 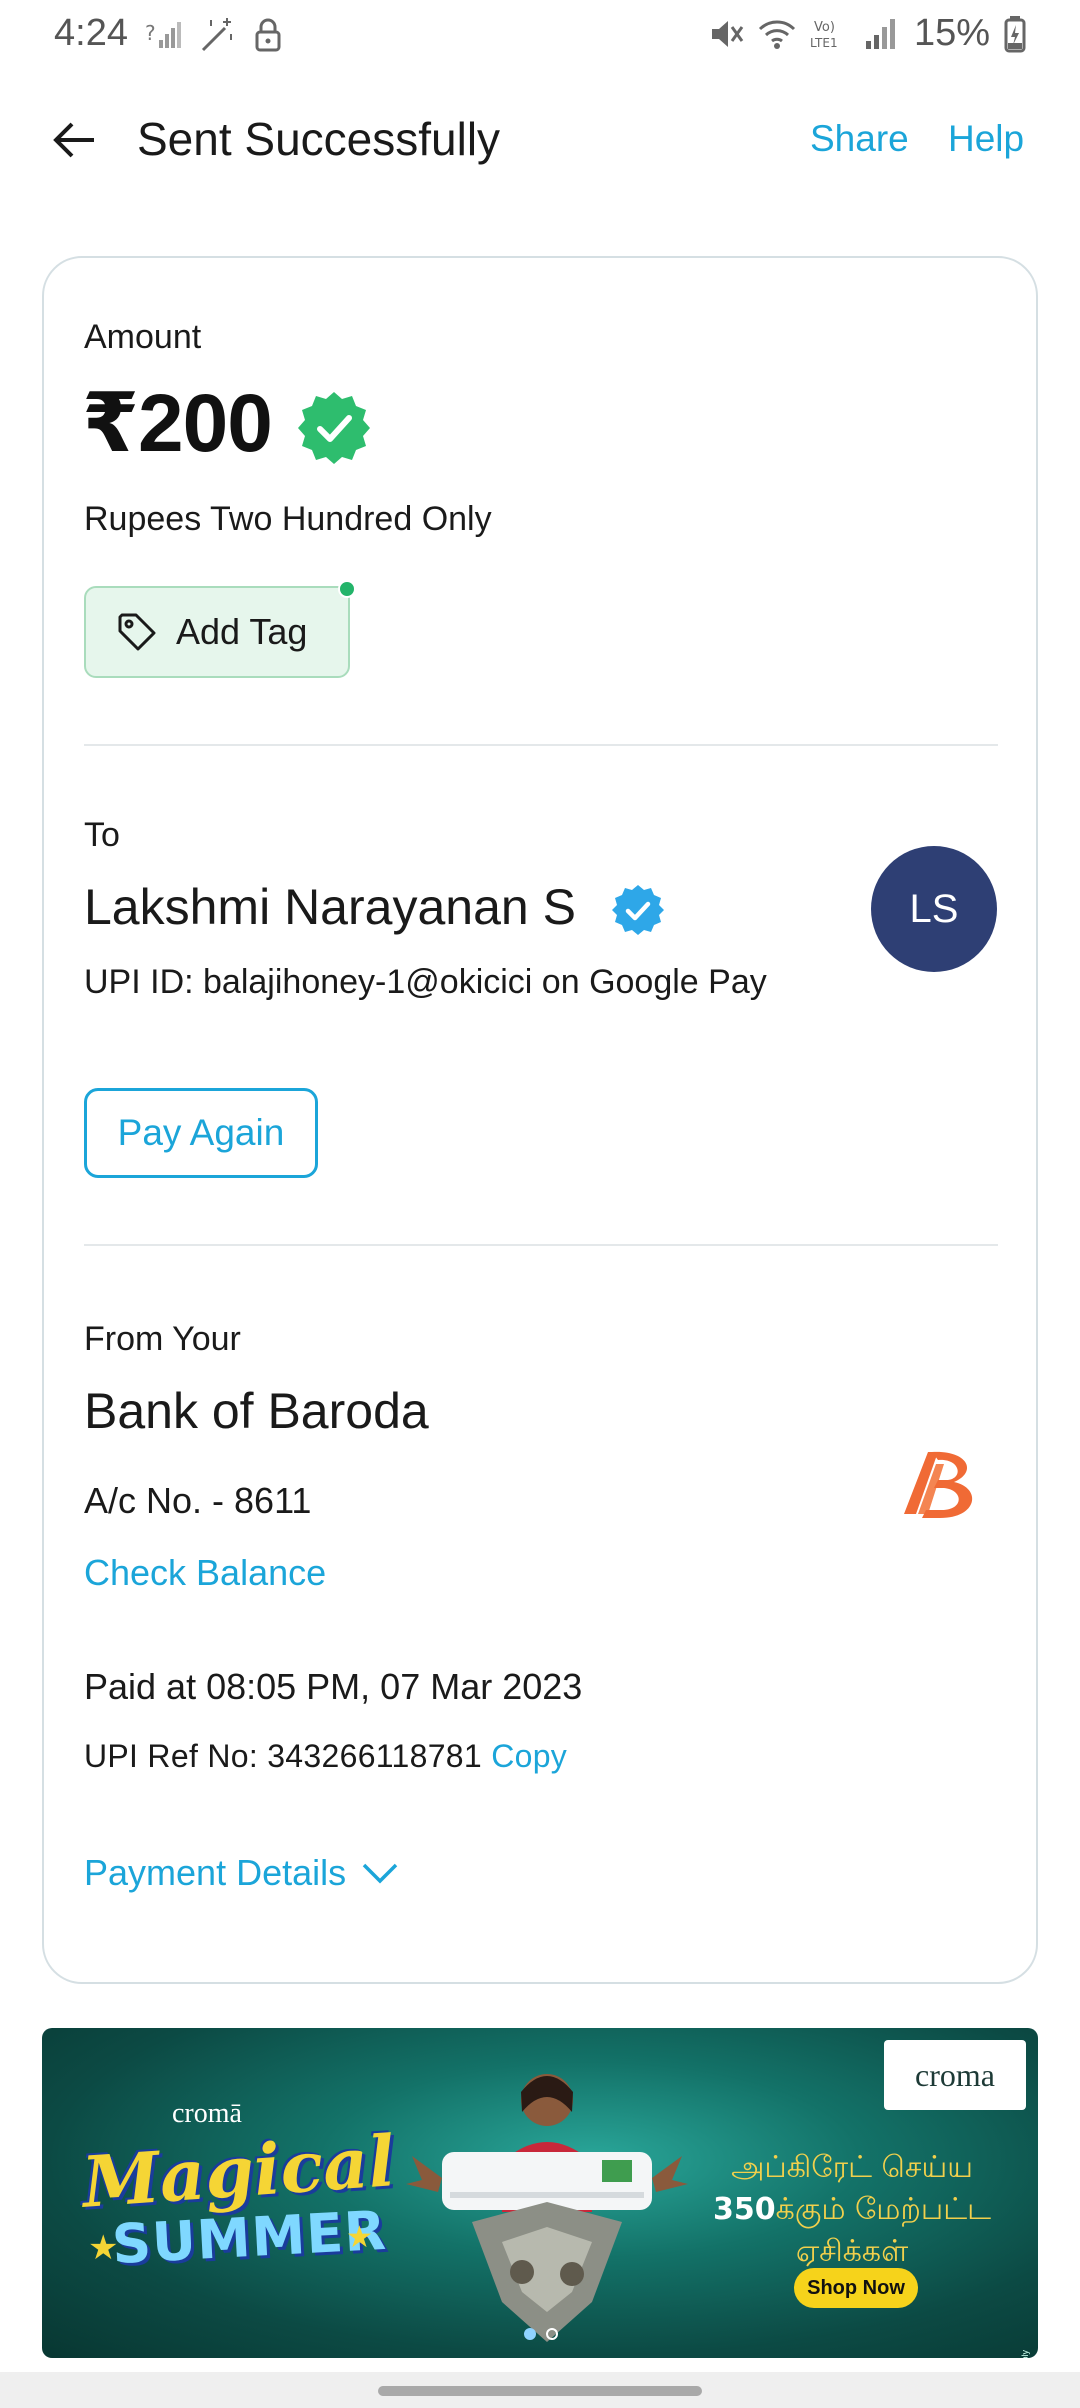 I want to click on status-left-icons: ?, so click(x=216, y=35).